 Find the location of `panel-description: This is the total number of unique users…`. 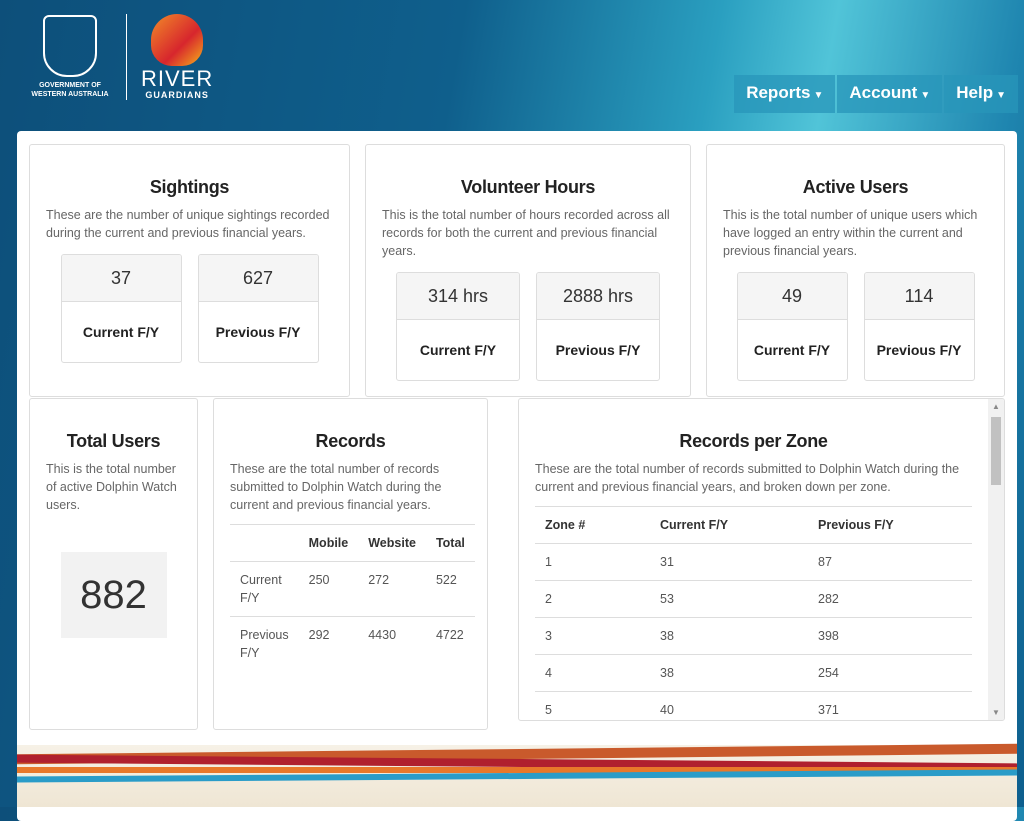

panel-description: This is the total number of unique users… is located at coordinates (850, 233).